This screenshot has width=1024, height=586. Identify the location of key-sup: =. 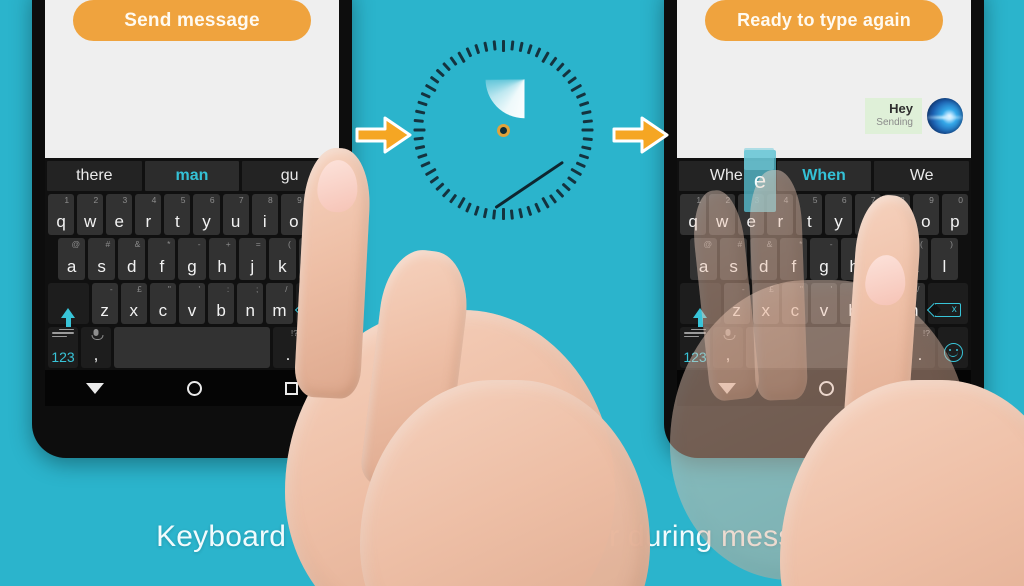
(258, 244).